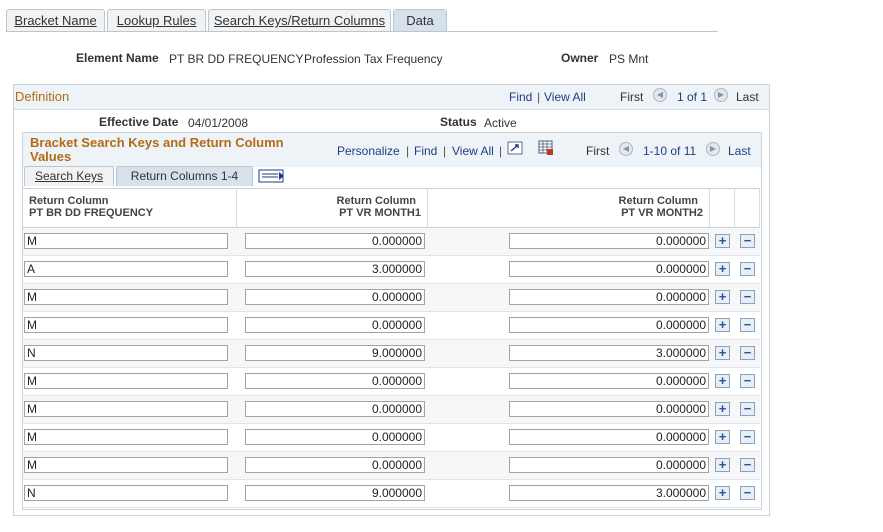  Describe the element at coordinates (713, 149) in the screenshot. I see `grid-next-icon: ▶` at that location.